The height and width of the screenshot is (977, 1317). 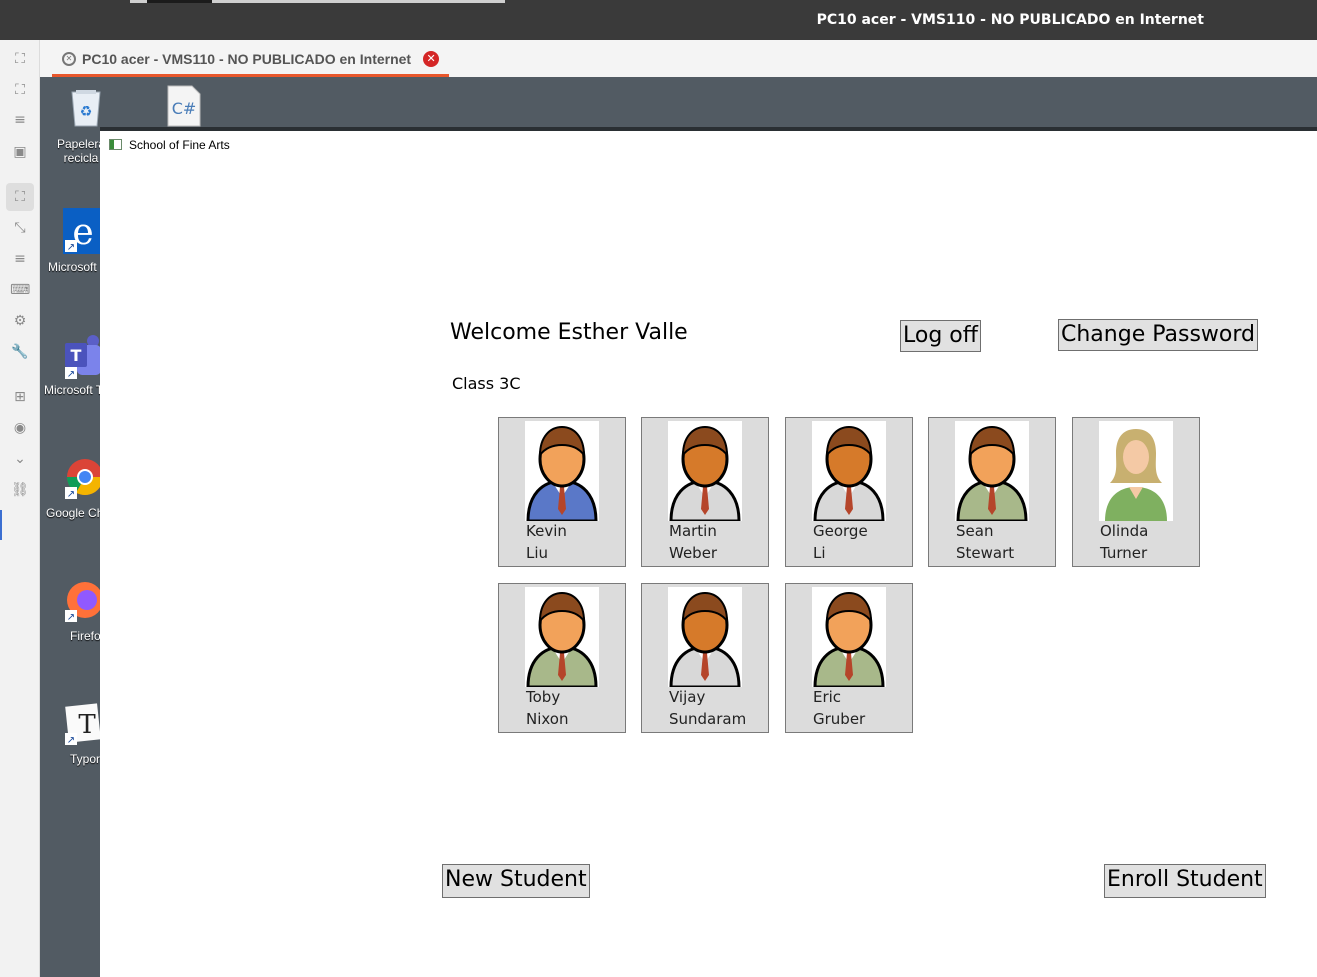 What do you see at coordinates (72, 267) in the screenshot?
I see `desktop-label-edge: Microsoft` at bounding box center [72, 267].